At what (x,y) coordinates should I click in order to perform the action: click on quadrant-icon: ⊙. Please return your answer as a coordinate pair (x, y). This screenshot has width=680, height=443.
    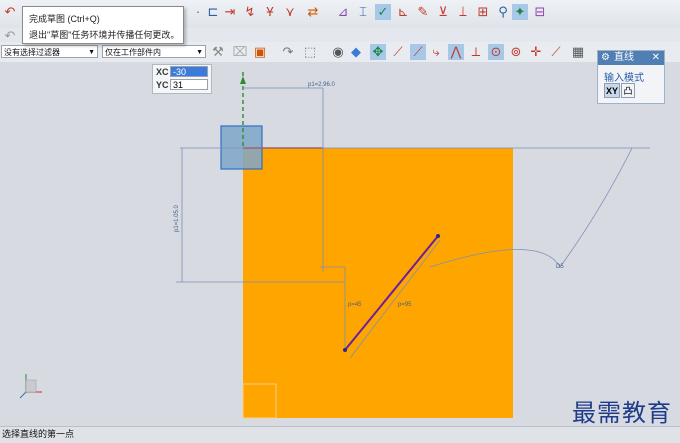
    Looking at the image, I should click on (496, 52).